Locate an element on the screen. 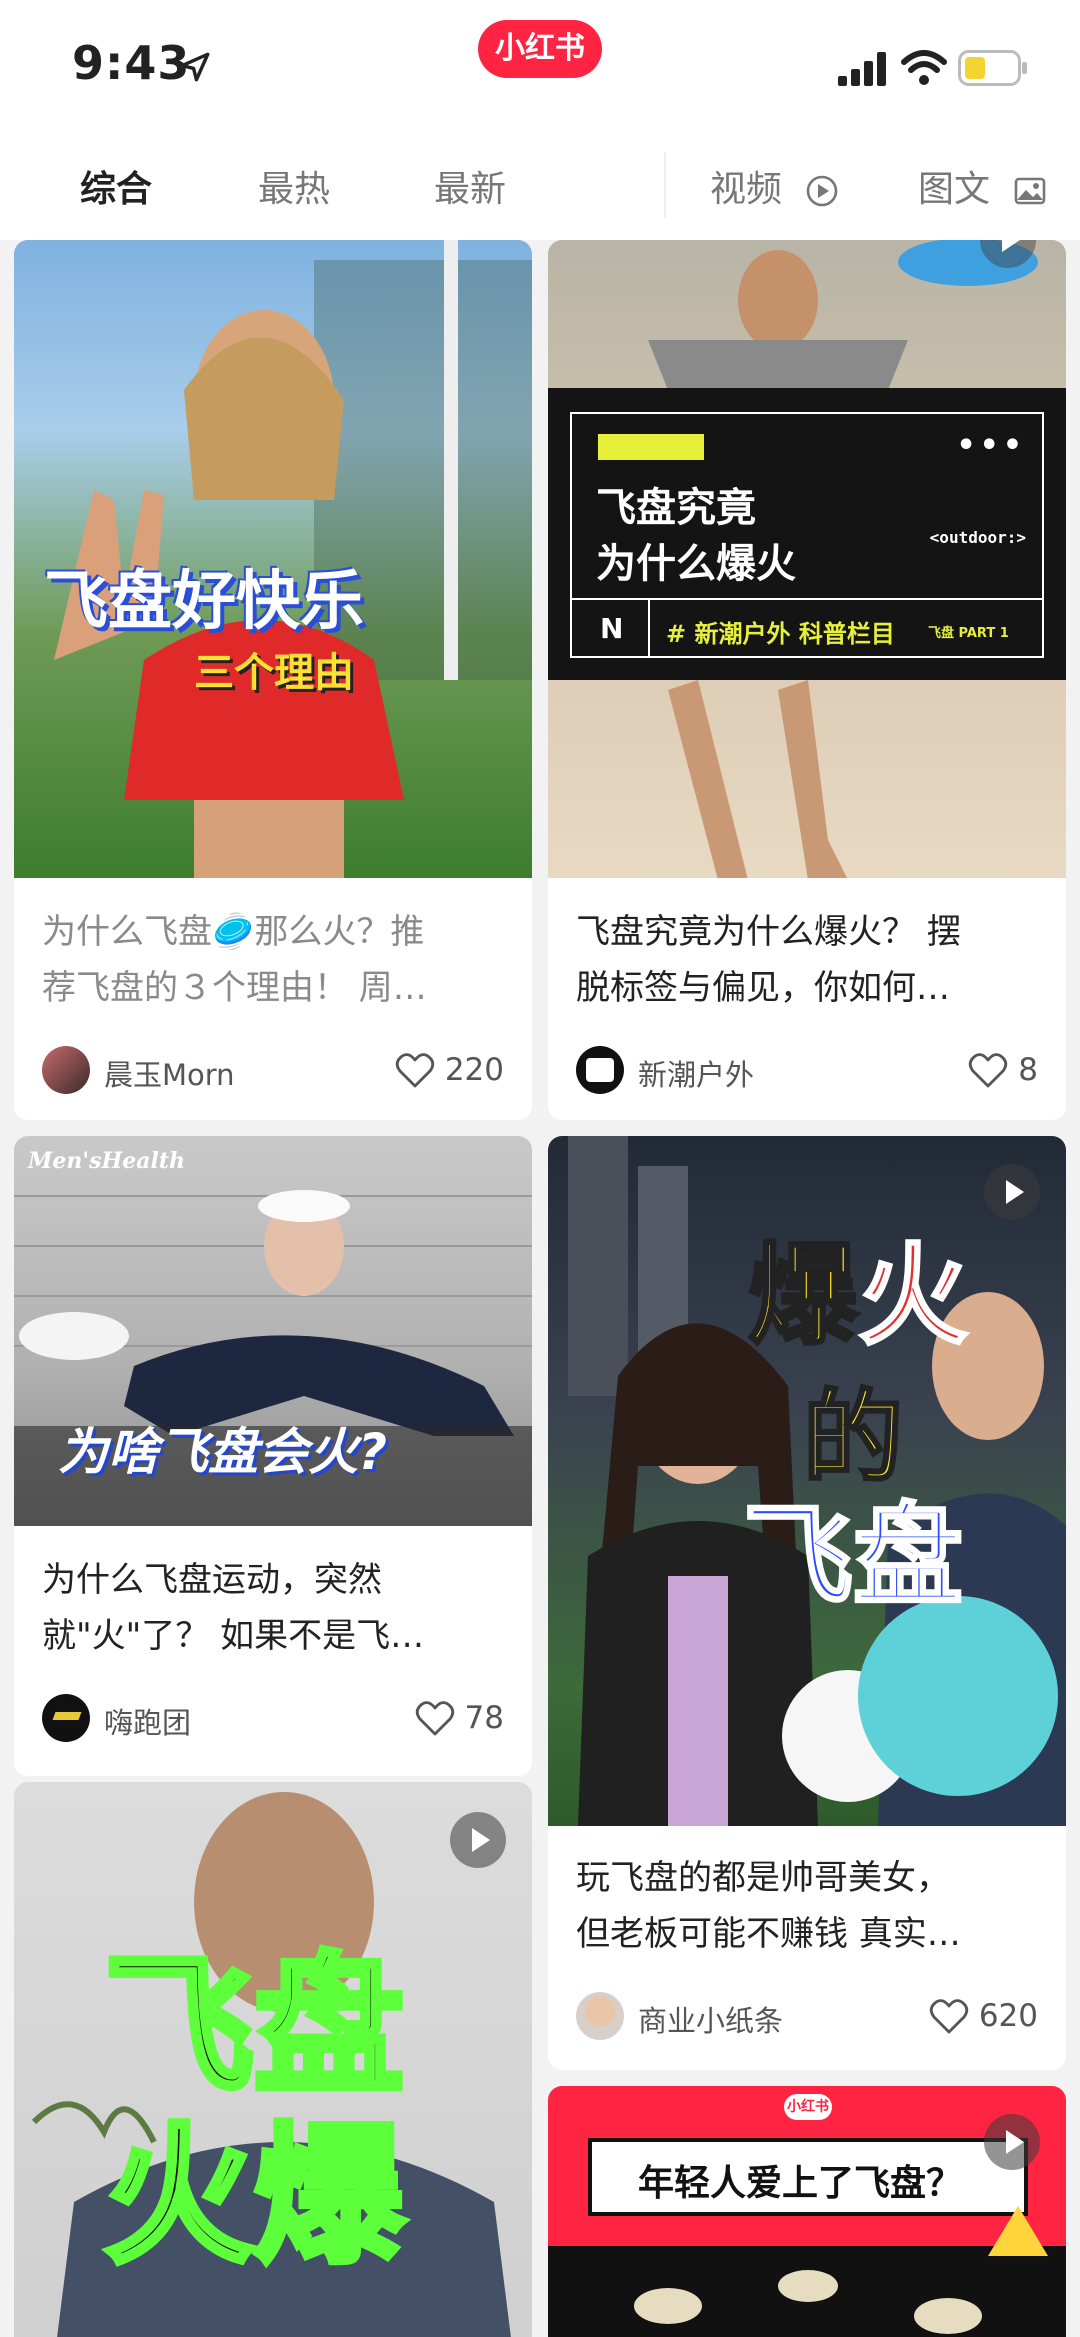 This screenshot has width=1080, height=2337. tab-video: 视频 is located at coordinates (774, 186).